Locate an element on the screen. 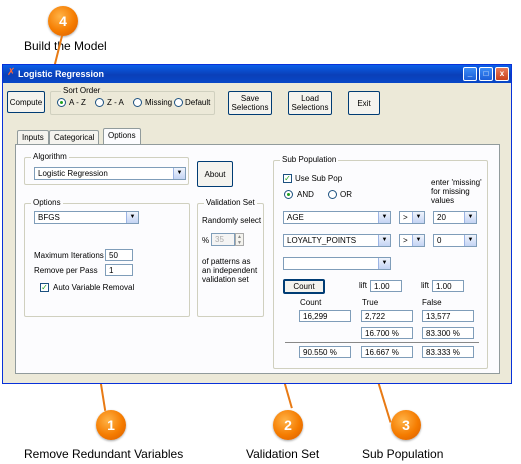 This screenshot has width=521, height=464. callout-remove-label: Remove Redundant Variables is located at coordinates (104, 454).